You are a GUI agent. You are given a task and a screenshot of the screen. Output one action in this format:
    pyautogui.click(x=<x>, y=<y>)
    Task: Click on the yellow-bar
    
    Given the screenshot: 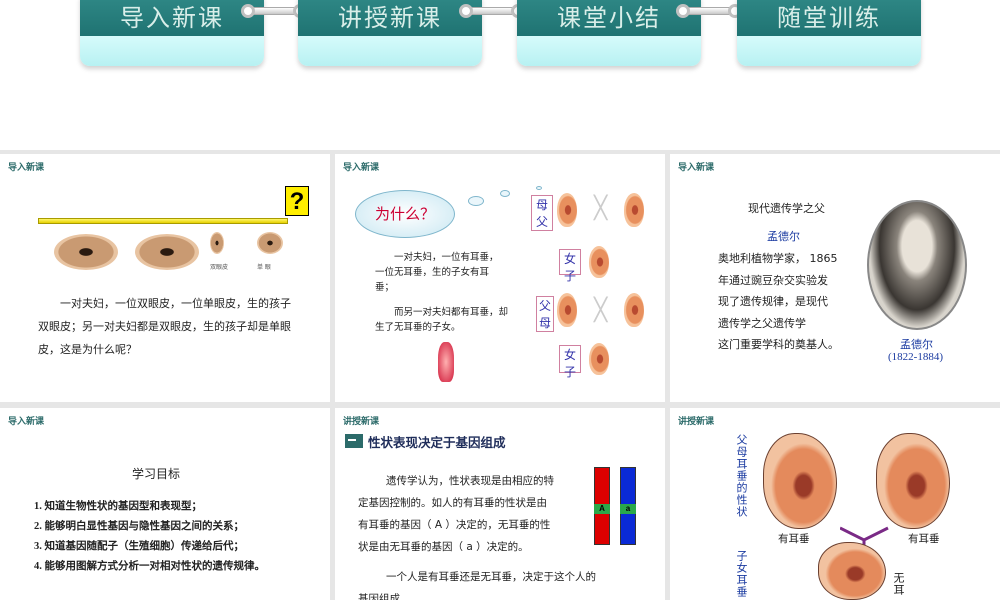 What is the action you would take?
    pyautogui.click(x=163, y=221)
    